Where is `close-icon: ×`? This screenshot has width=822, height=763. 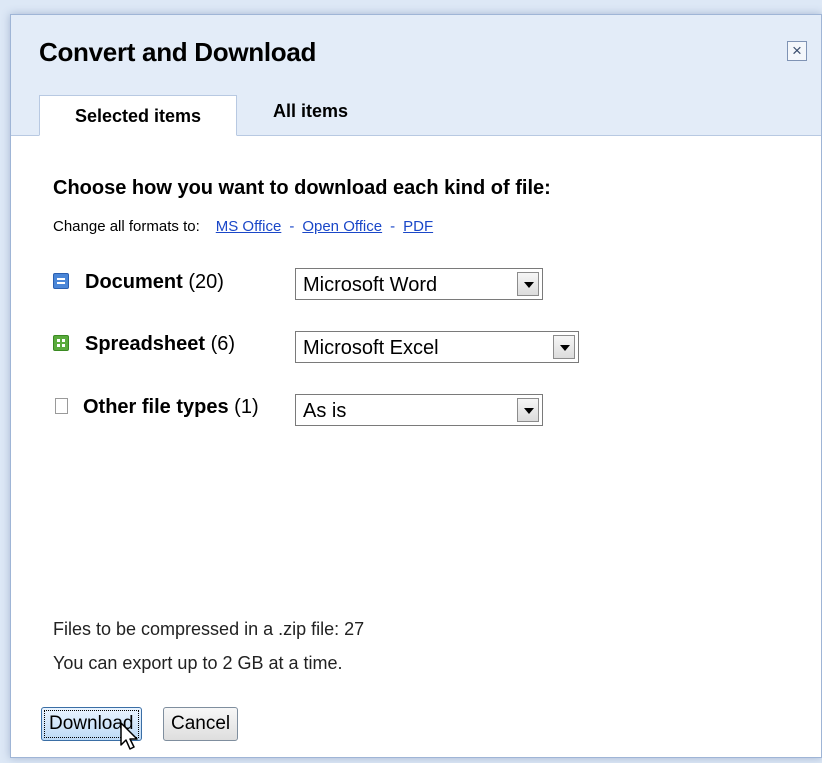
close-icon: × is located at coordinates (797, 51).